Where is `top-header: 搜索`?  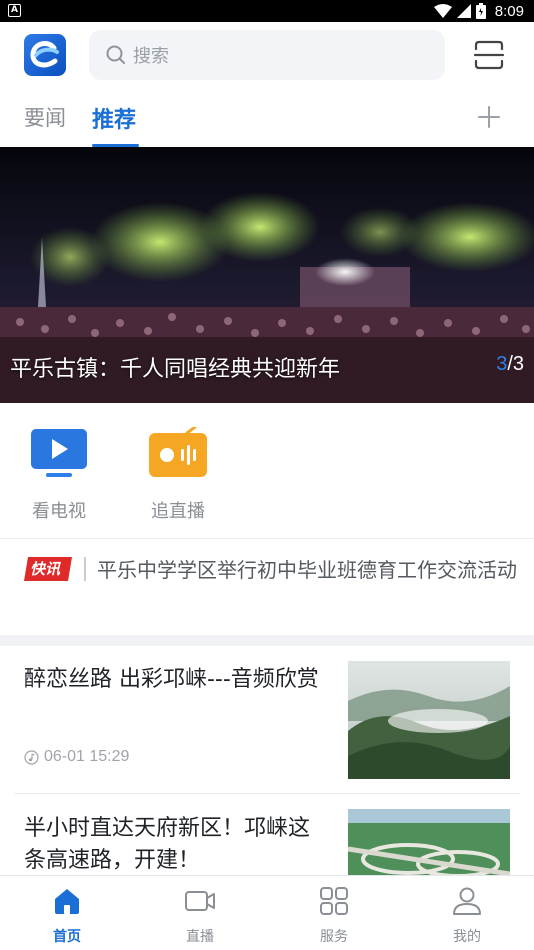 top-header: 搜索 is located at coordinates (267, 56).